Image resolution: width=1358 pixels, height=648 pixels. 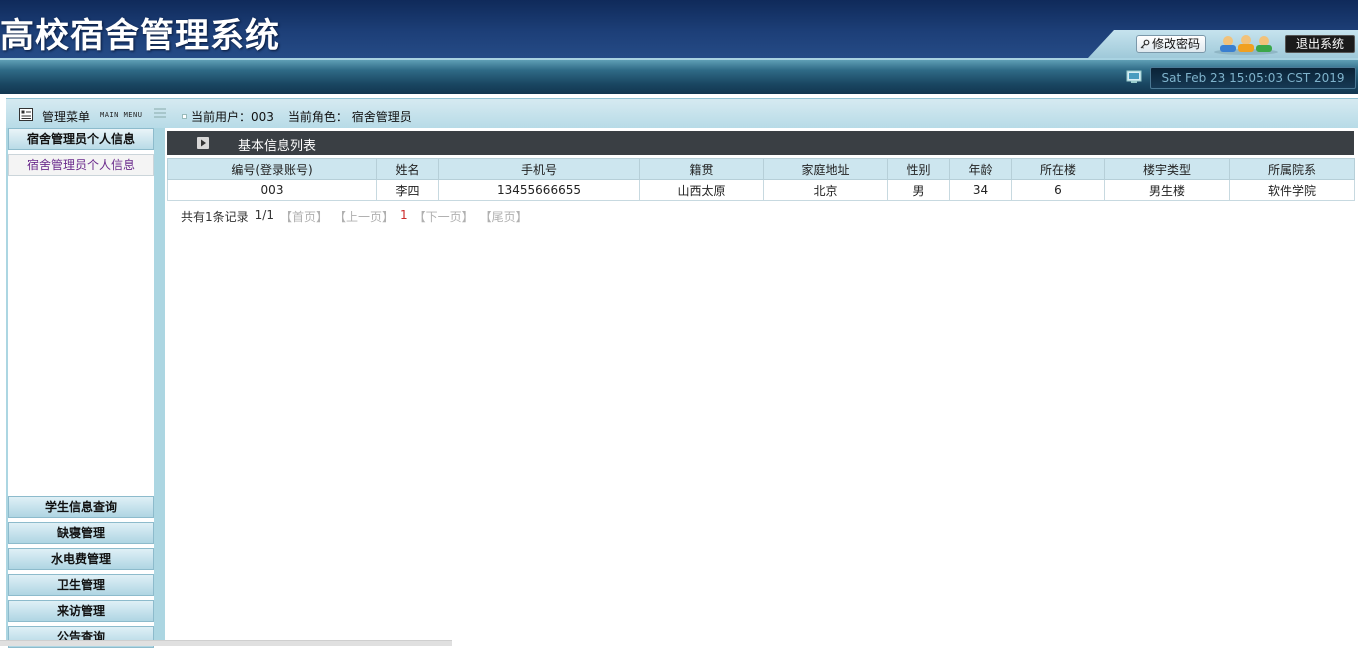 What do you see at coordinates (918, 169) in the screenshot?
I see `col-header-gender: 性别` at bounding box center [918, 169].